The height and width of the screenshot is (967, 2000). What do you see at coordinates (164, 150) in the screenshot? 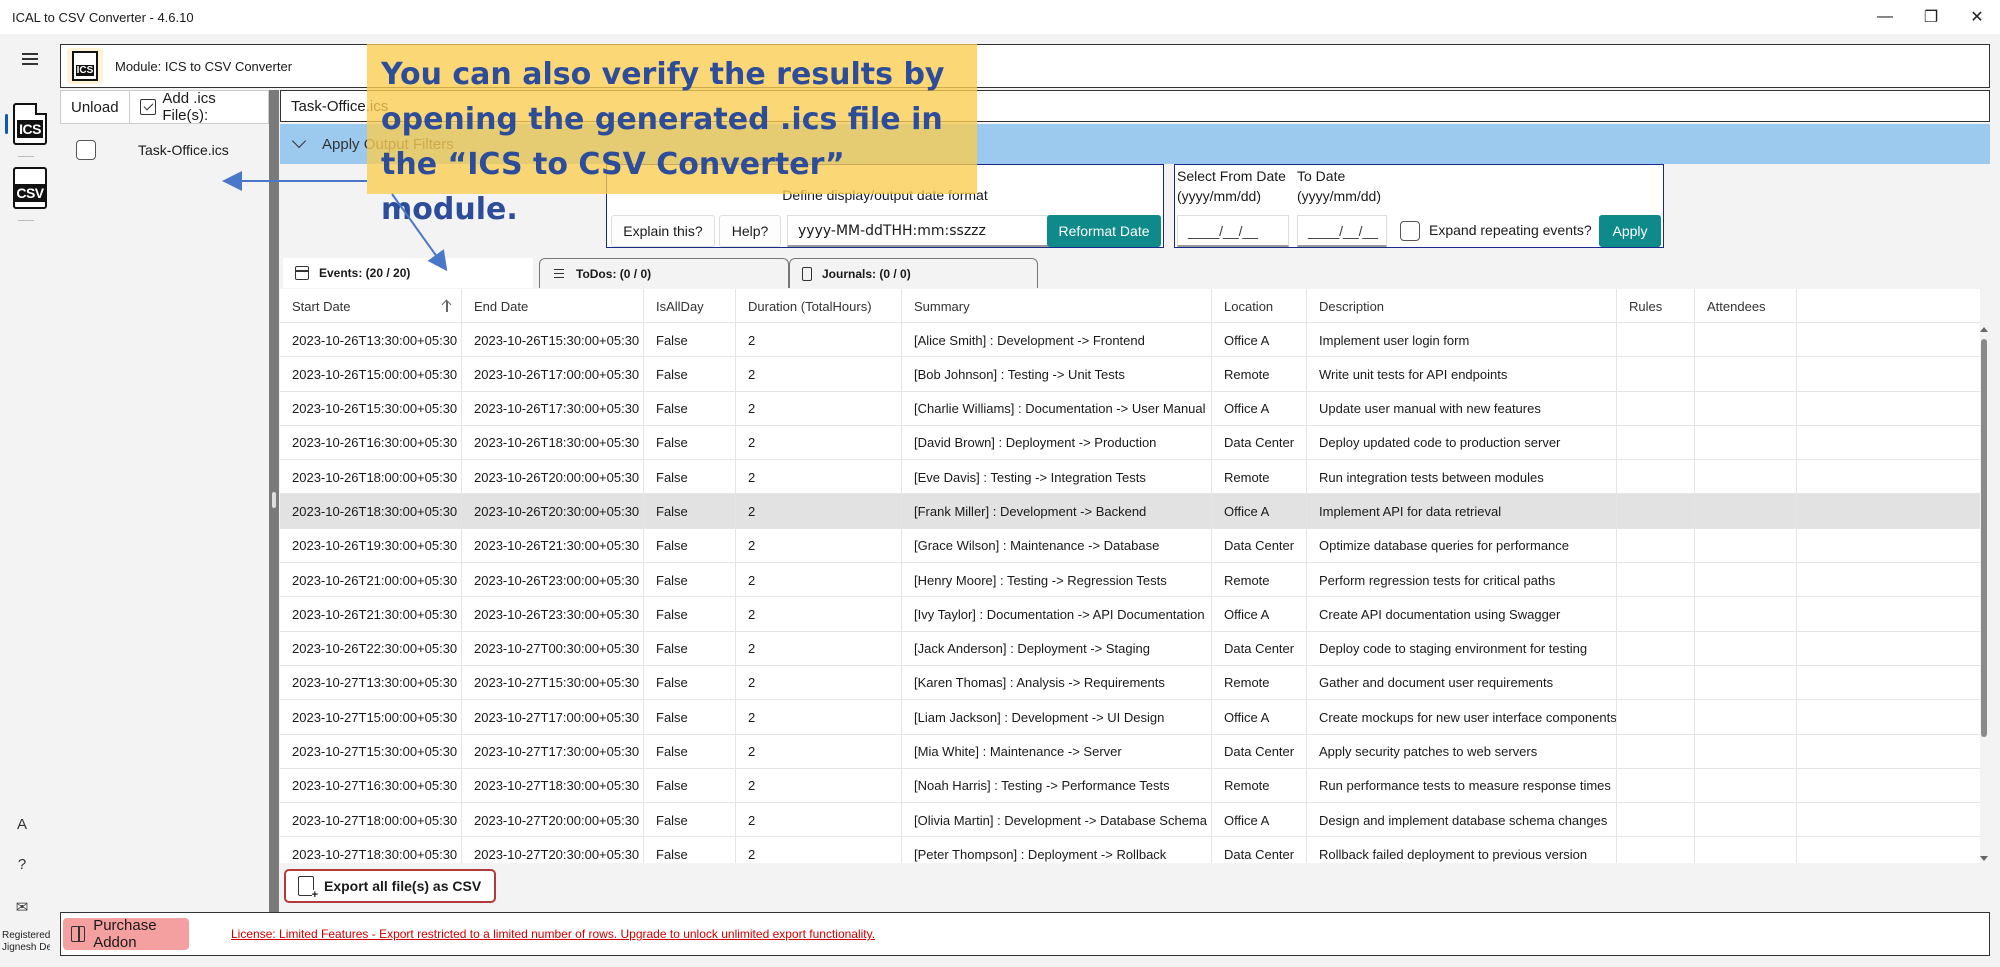
I see `list-item: Task-Office.ics` at bounding box center [164, 150].